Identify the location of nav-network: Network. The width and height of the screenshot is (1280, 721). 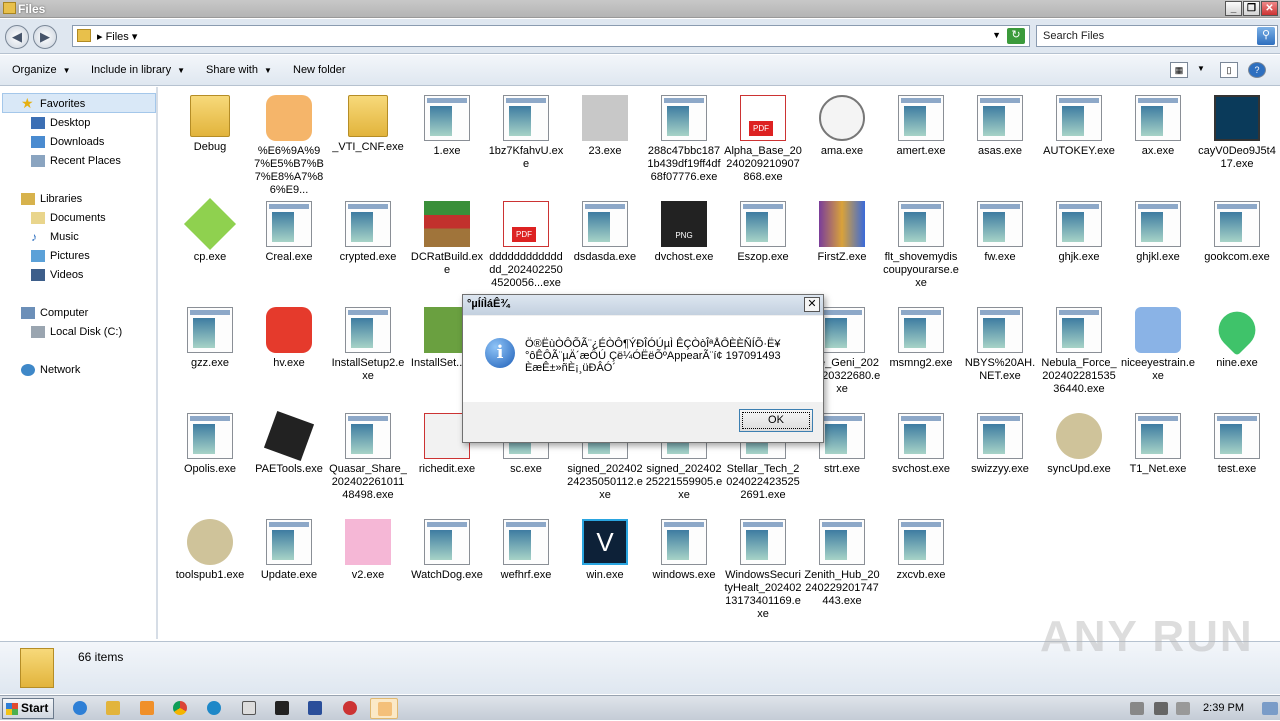
(60, 370).